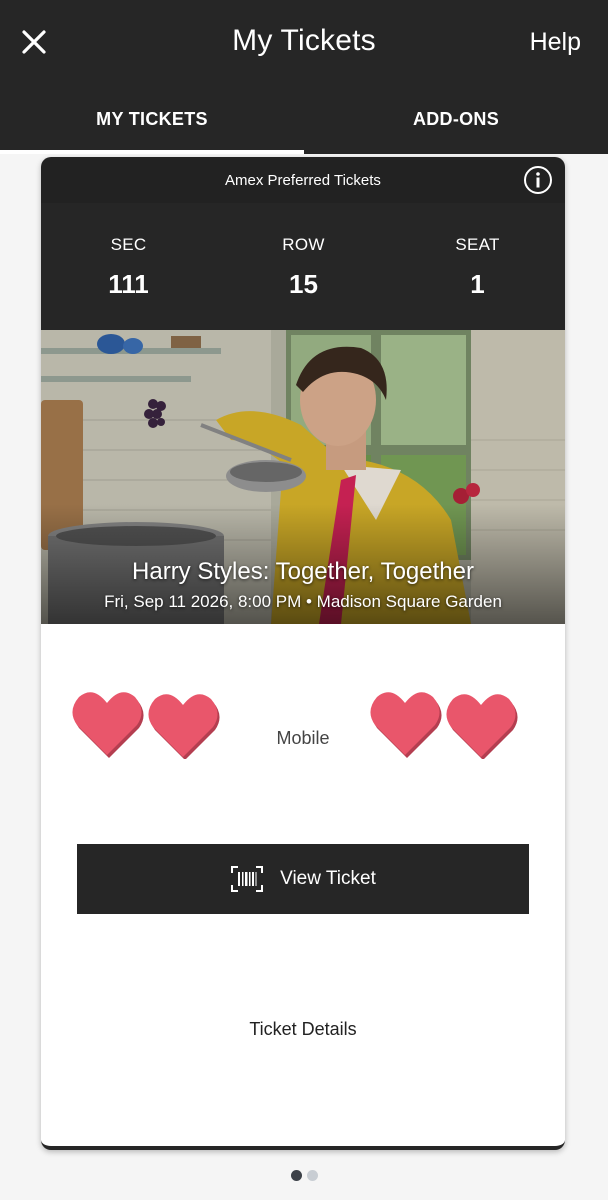  What do you see at coordinates (477, 284) in the screenshot?
I see `seat-value: 1` at bounding box center [477, 284].